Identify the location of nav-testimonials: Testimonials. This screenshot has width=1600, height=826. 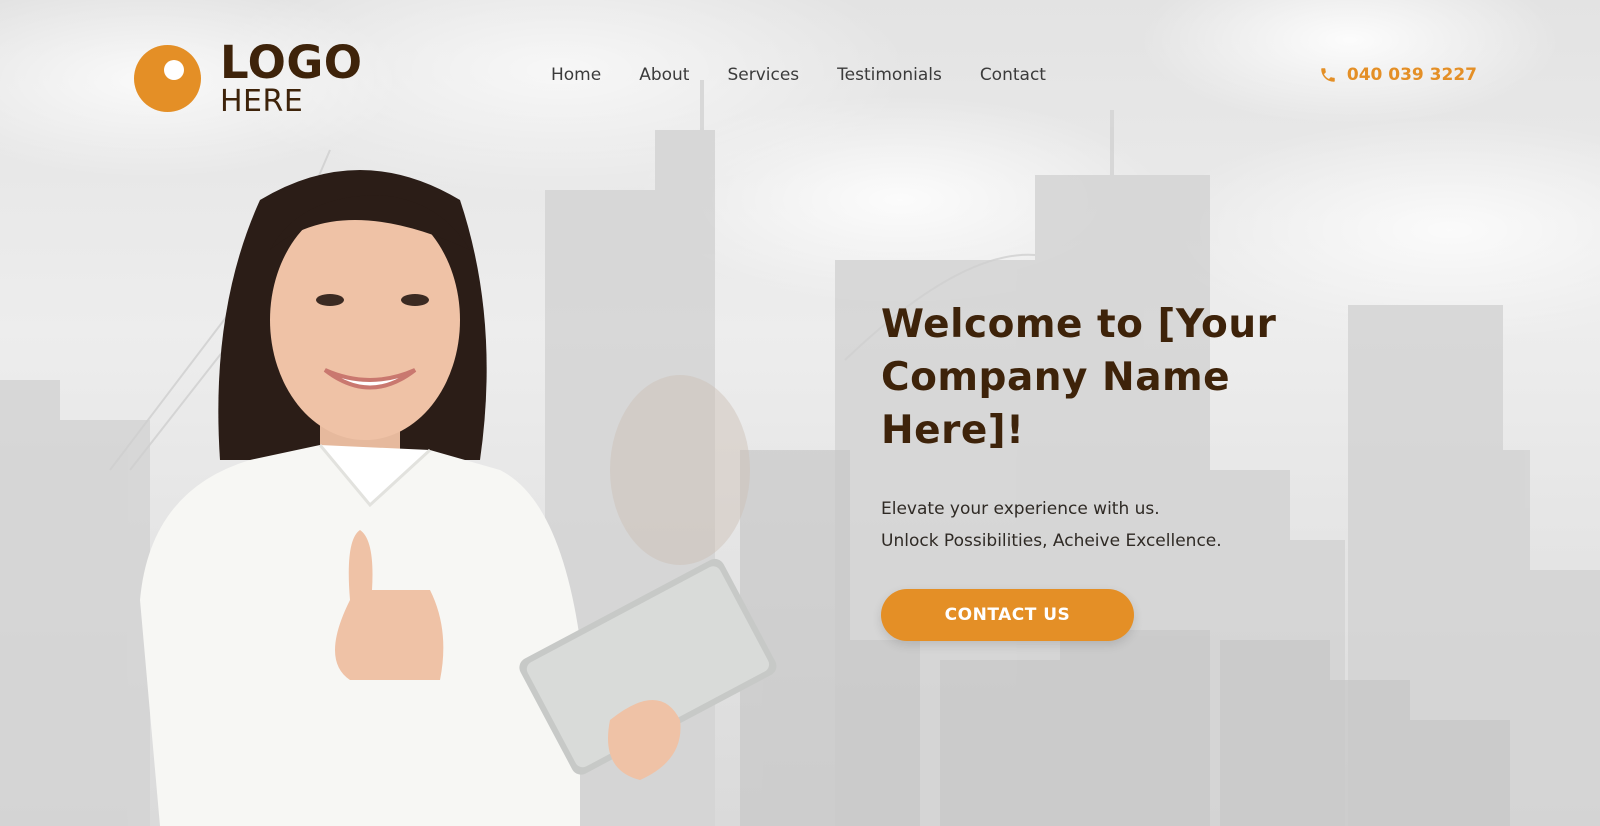
(889, 75).